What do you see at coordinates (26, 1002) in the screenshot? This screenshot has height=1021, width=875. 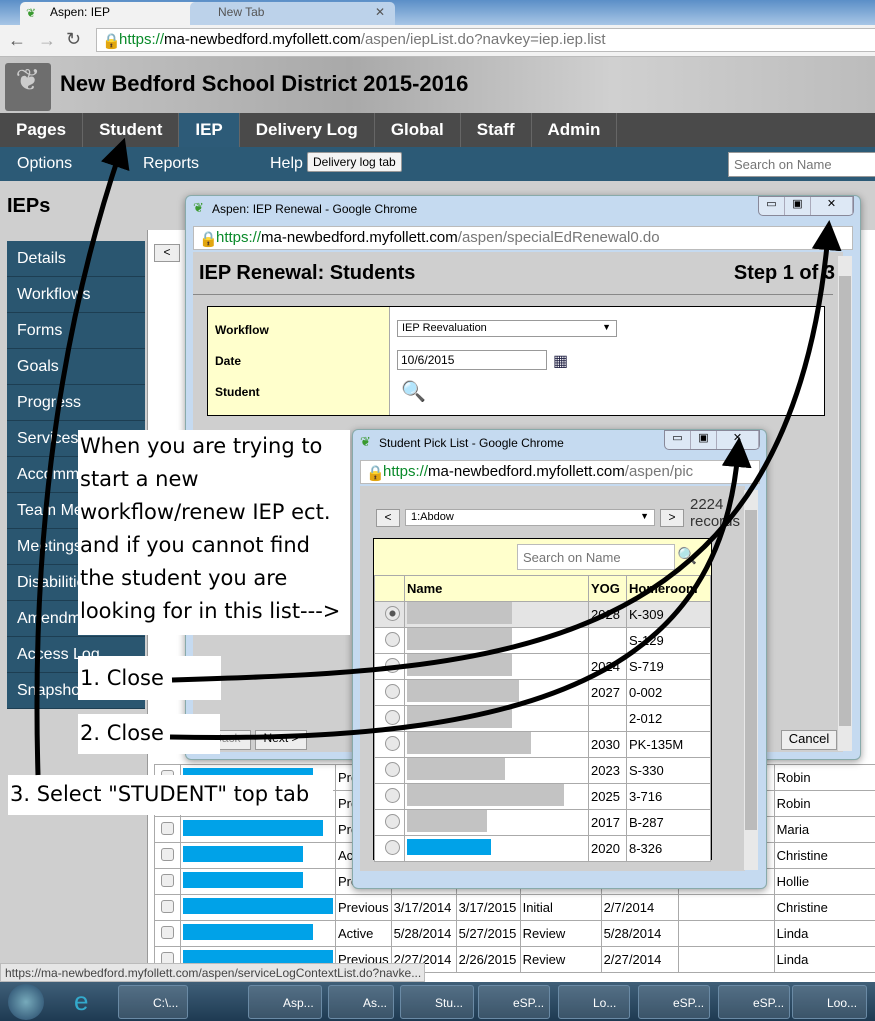 I see `start-button` at bounding box center [26, 1002].